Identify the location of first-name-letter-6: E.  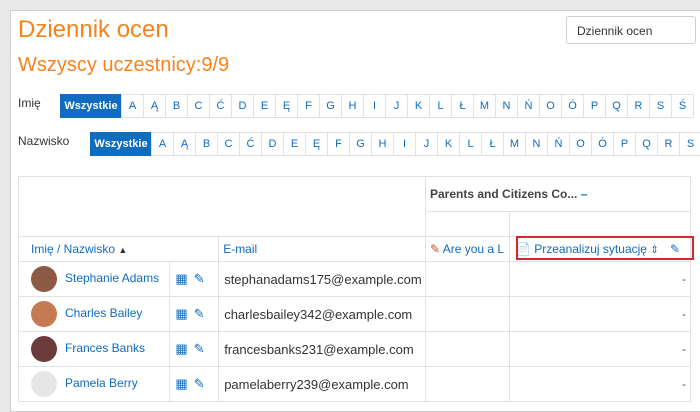
(264, 106).